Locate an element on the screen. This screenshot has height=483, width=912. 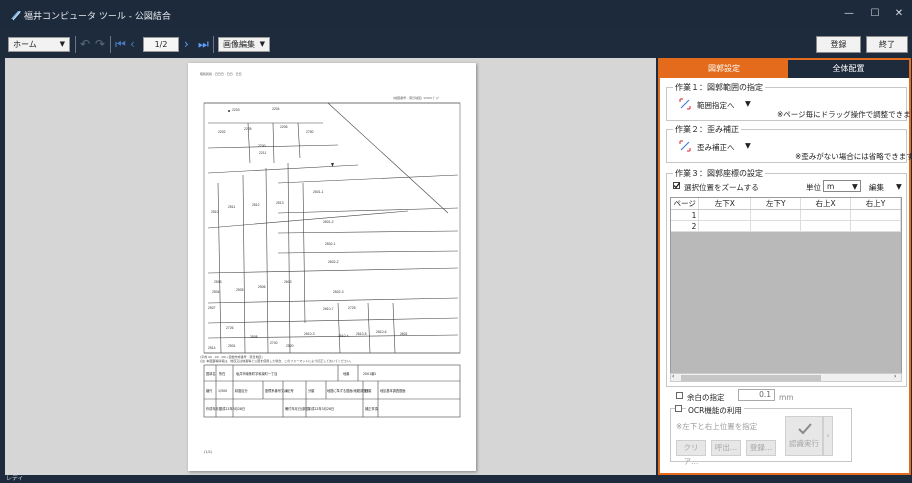
step2-title: 作業２：歪み補正 is located at coordinates (707, 129).